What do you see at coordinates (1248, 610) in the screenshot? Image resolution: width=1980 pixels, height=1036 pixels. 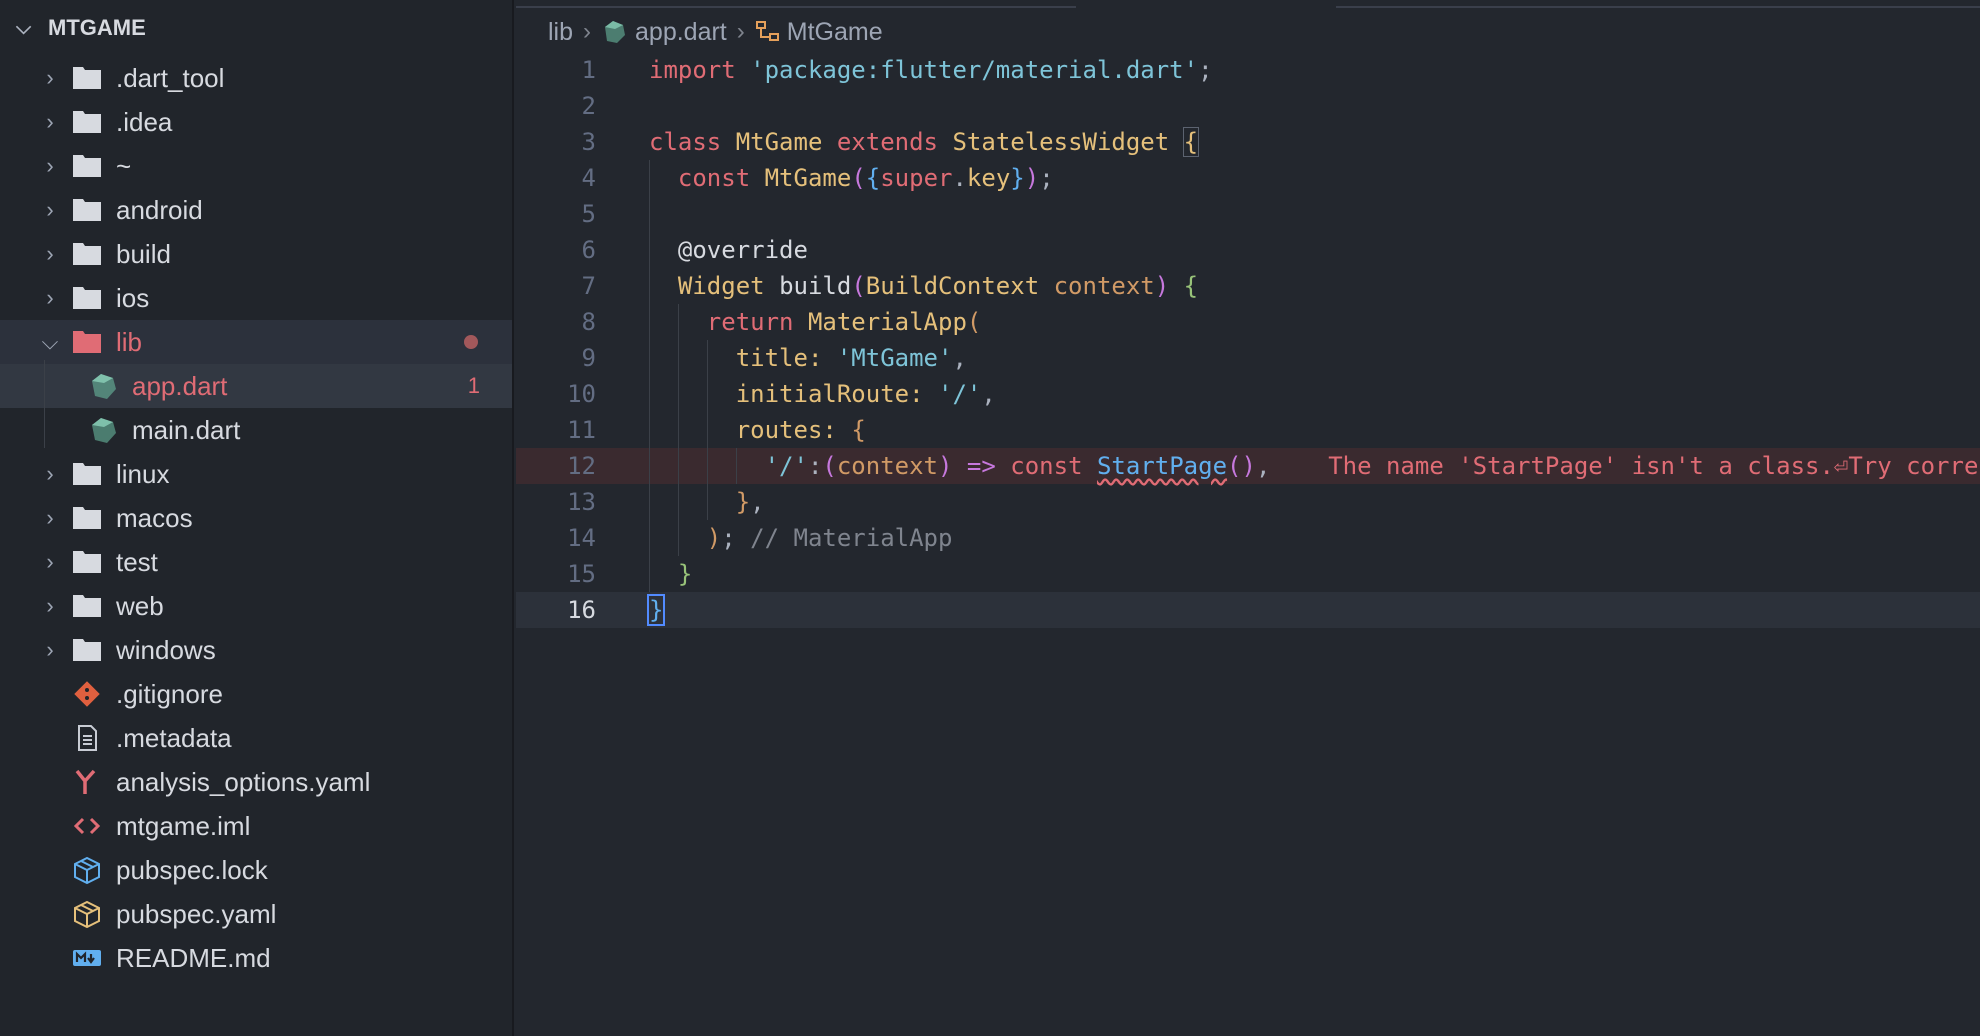 I see `code-line-current: 16}` at bounding box center [1248, 610].